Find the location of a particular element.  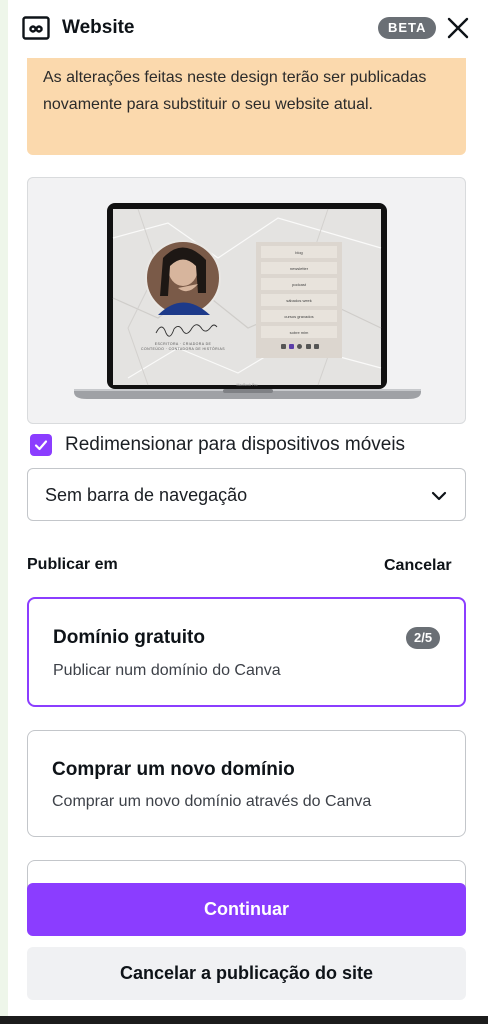

website-icon is located at coordinates (36, 28).